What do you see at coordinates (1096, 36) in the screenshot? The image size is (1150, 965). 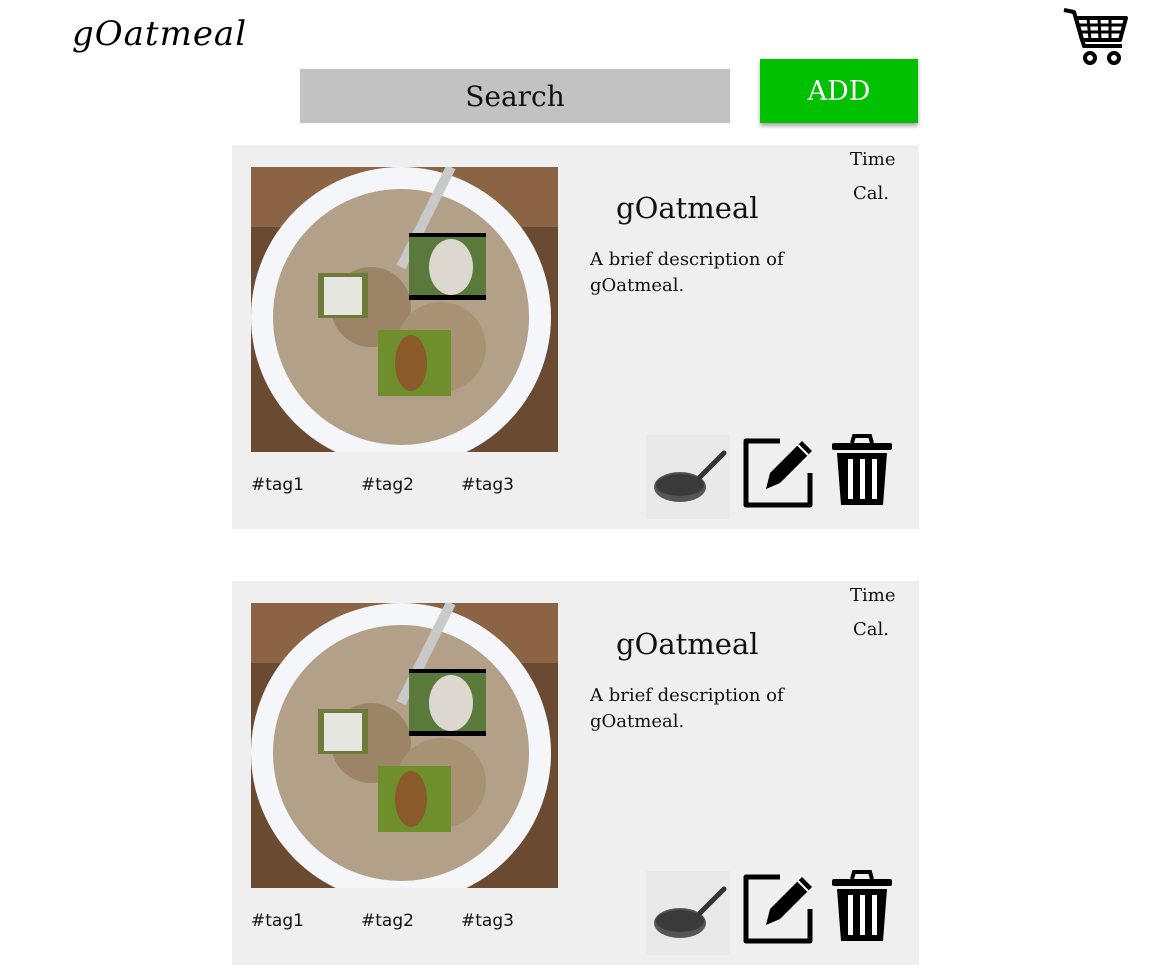 I see `shopping-cart-icon` at bounding box center [1096, 36].